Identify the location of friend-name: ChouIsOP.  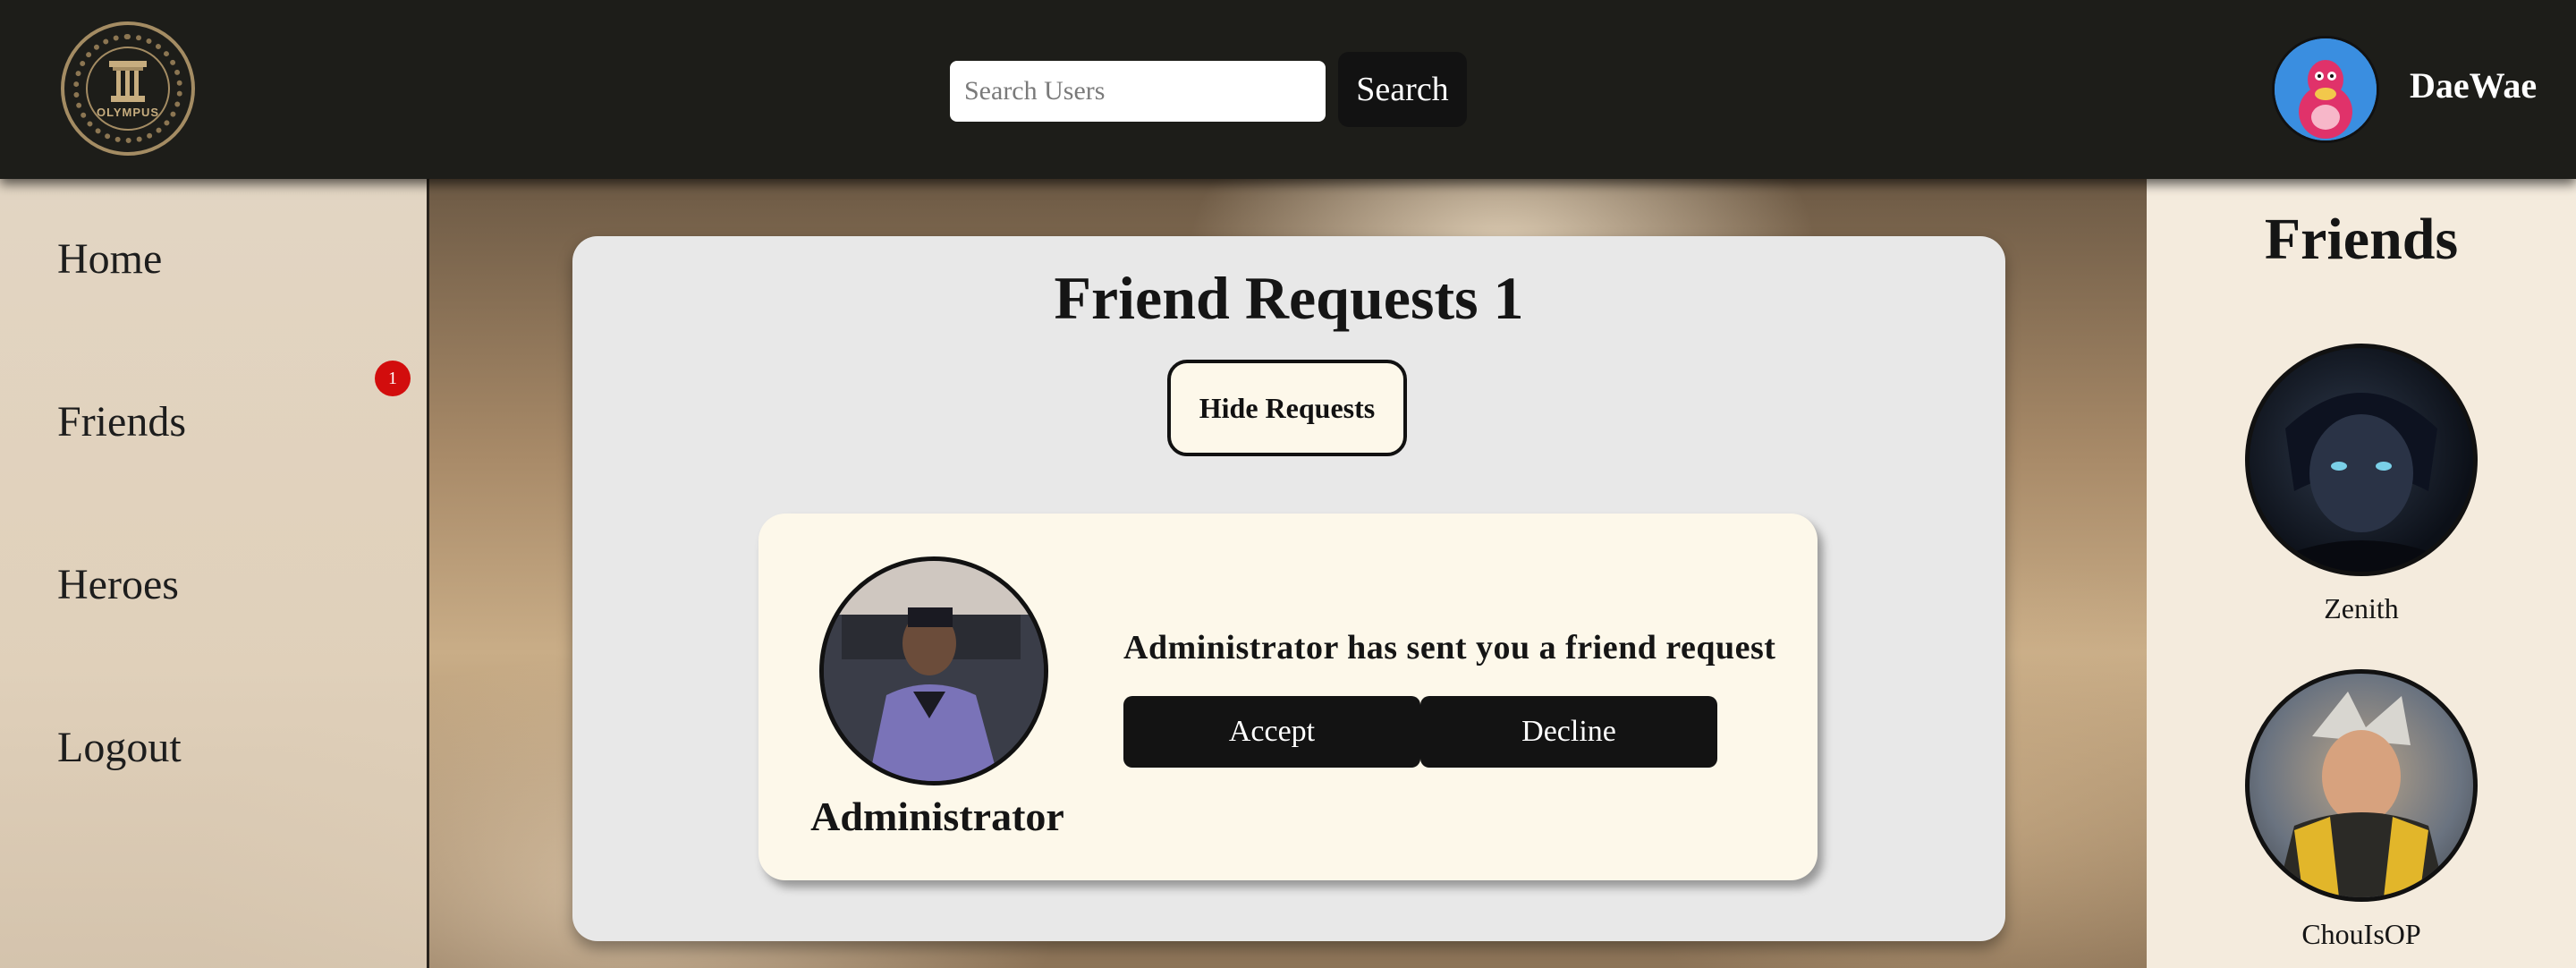
(2361, 934).